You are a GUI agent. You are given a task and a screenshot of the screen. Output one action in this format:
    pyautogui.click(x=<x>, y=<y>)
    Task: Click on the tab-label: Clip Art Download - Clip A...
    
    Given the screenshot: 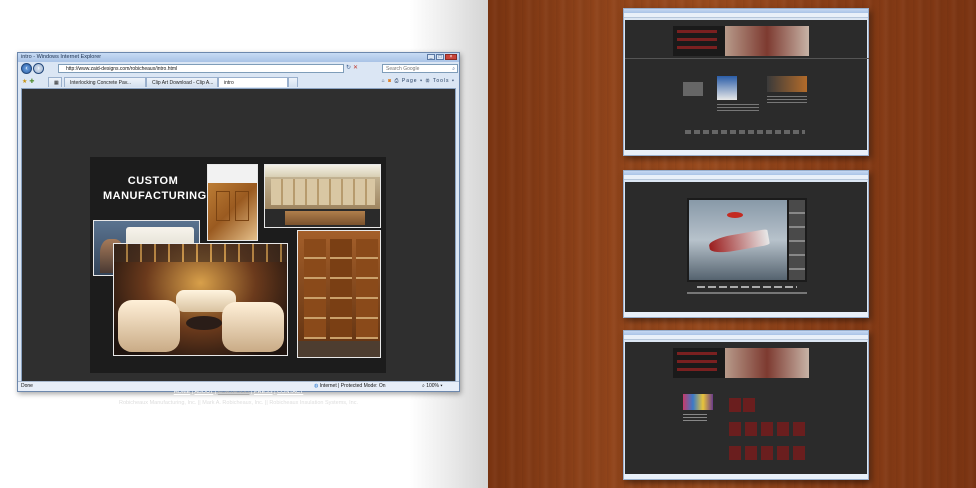 What is the action you would take?
    pyautogui.click(x=183, y=83)
    